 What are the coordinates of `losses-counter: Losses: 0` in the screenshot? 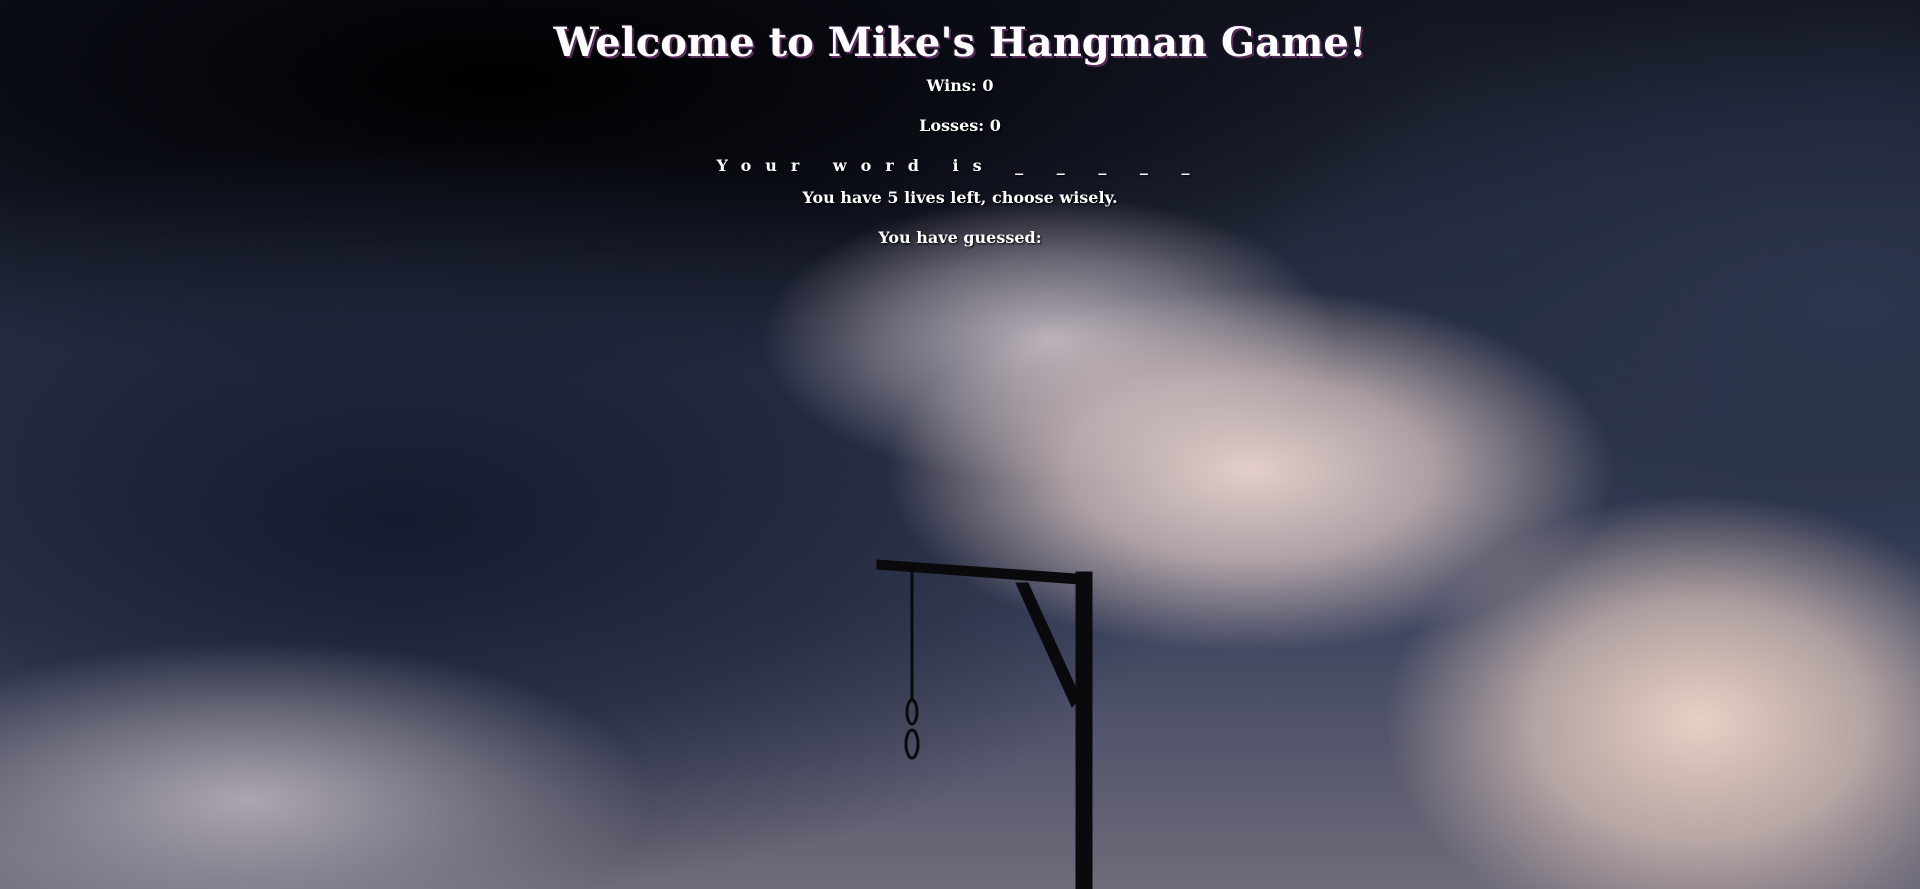 It's located at (960, 125).